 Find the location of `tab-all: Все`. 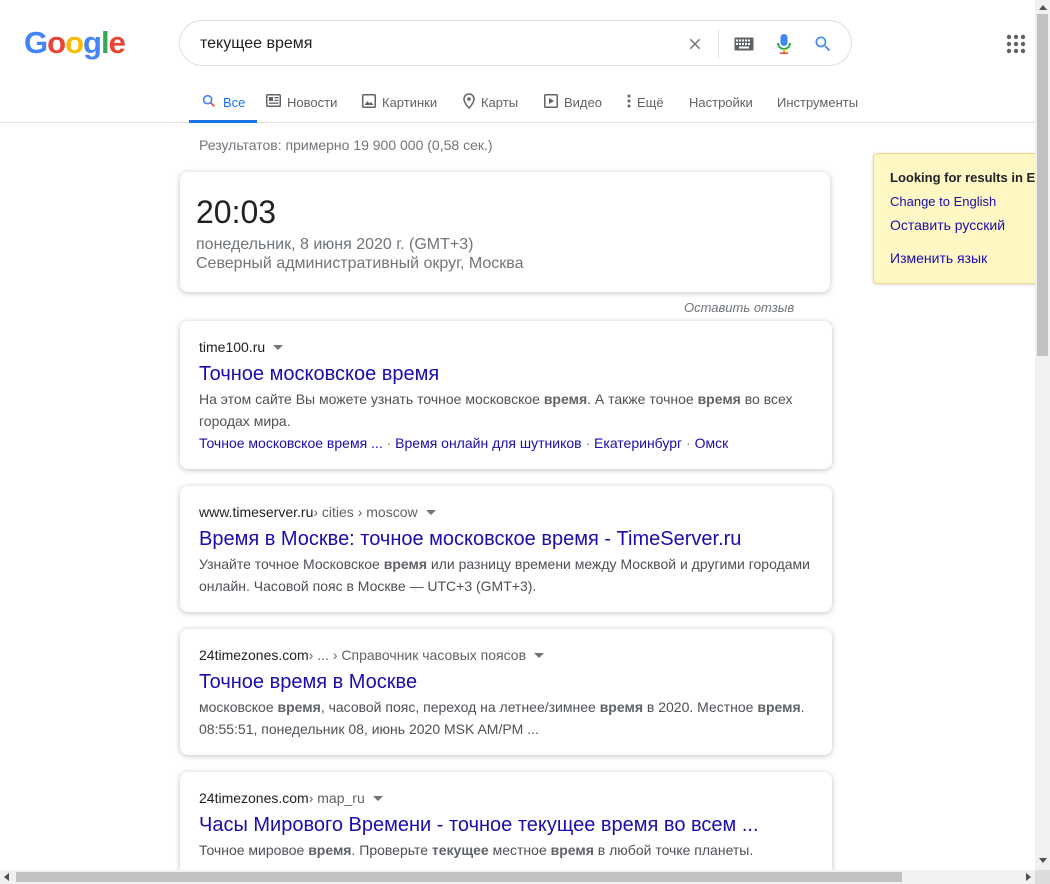

tab-all: Все is located at coordinates (223, 102).